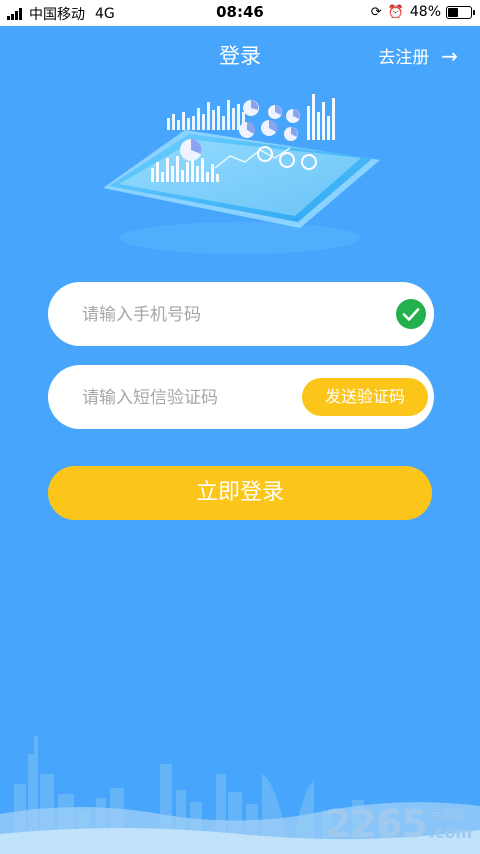 This screenshot has width=480, height=854. I want to click on login-button: 立即登录, so click(240, 493).